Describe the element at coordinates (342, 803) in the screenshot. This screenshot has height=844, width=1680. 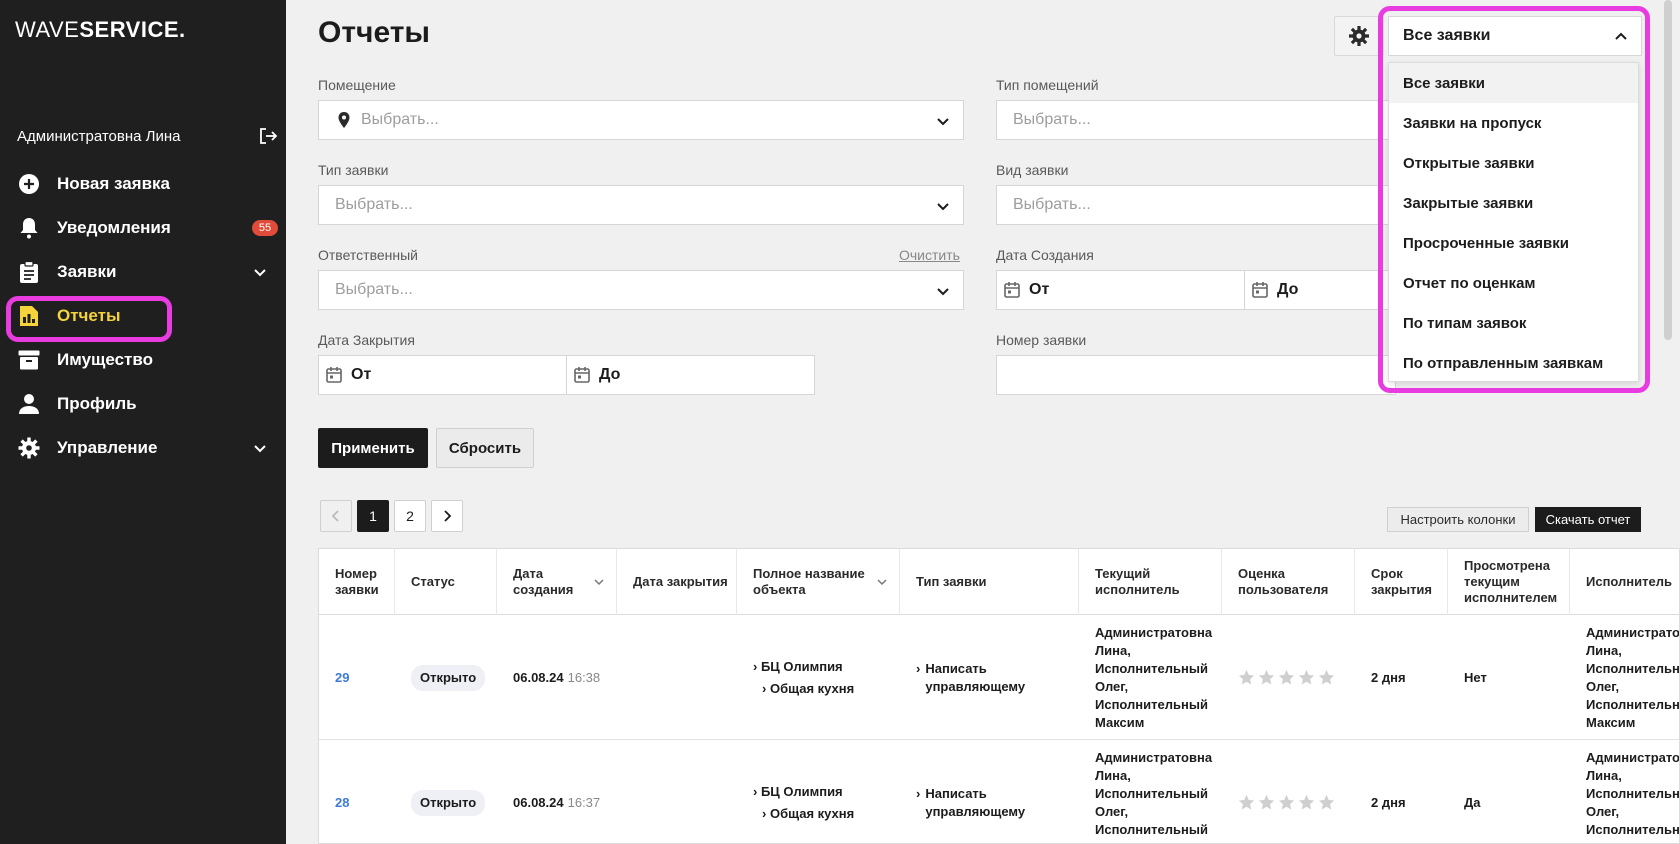
I see `request-number-link: 28` at that location.